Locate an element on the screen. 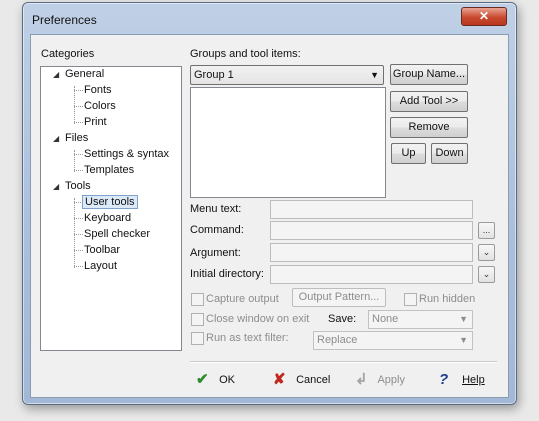  menu-text-label: Menu text: is located at coordinates (216, 209).